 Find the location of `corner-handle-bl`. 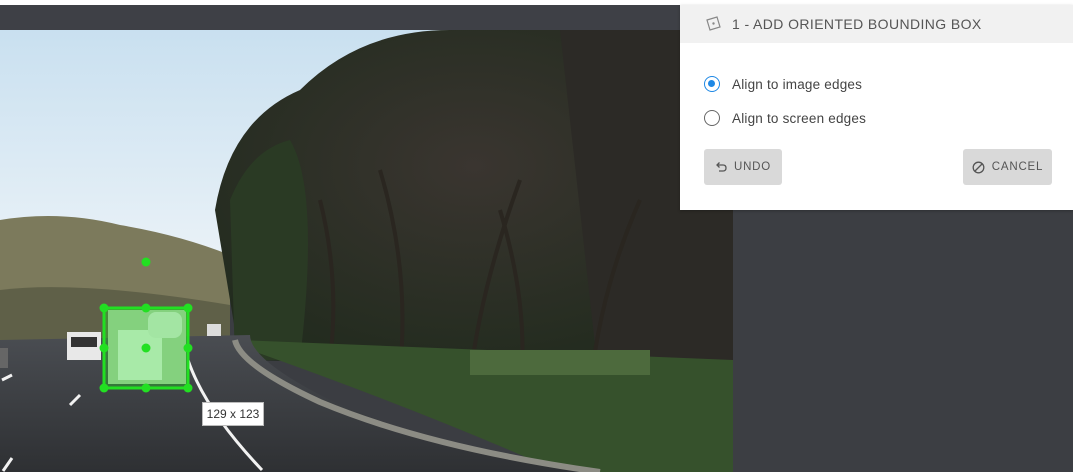

corner-handle-bl is located at coordinates (104, 388).